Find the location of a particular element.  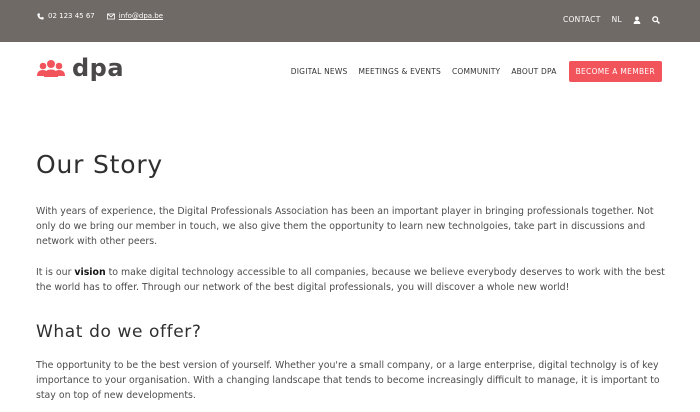

section-heading: What do we offer? is located at coordinates (119, 332).